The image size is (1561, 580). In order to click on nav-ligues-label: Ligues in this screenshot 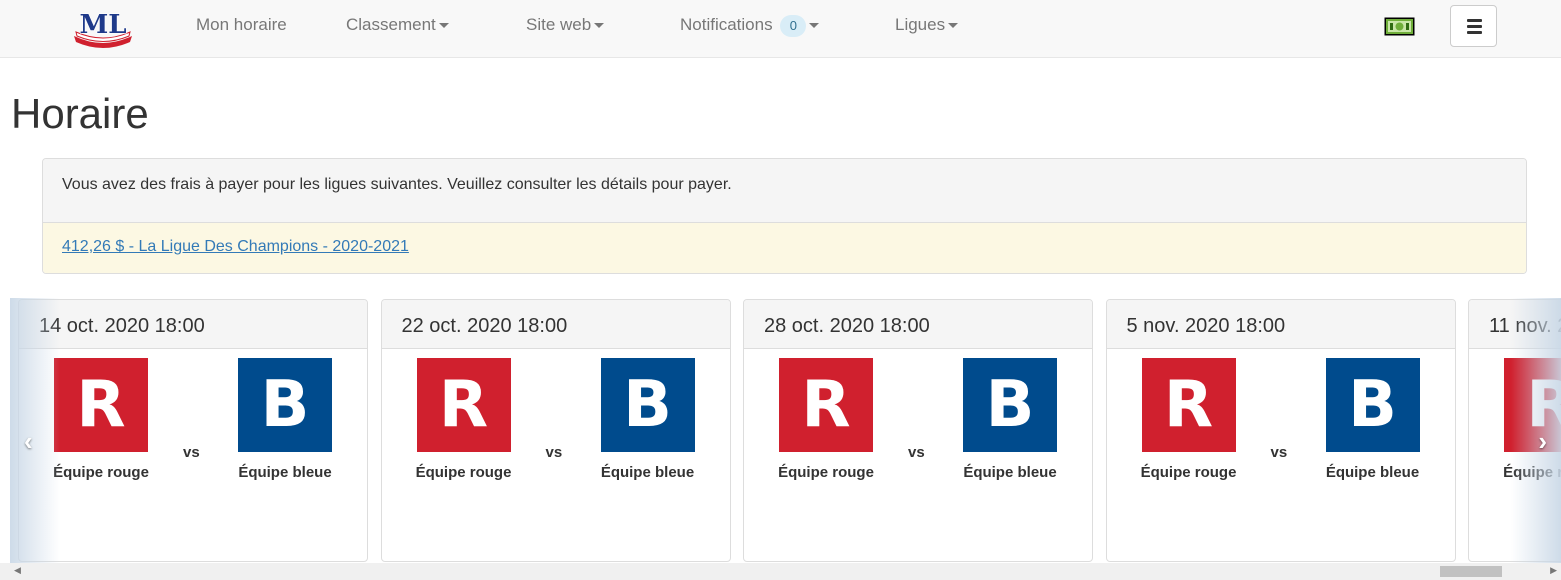, I will do `click(920, 24)`.